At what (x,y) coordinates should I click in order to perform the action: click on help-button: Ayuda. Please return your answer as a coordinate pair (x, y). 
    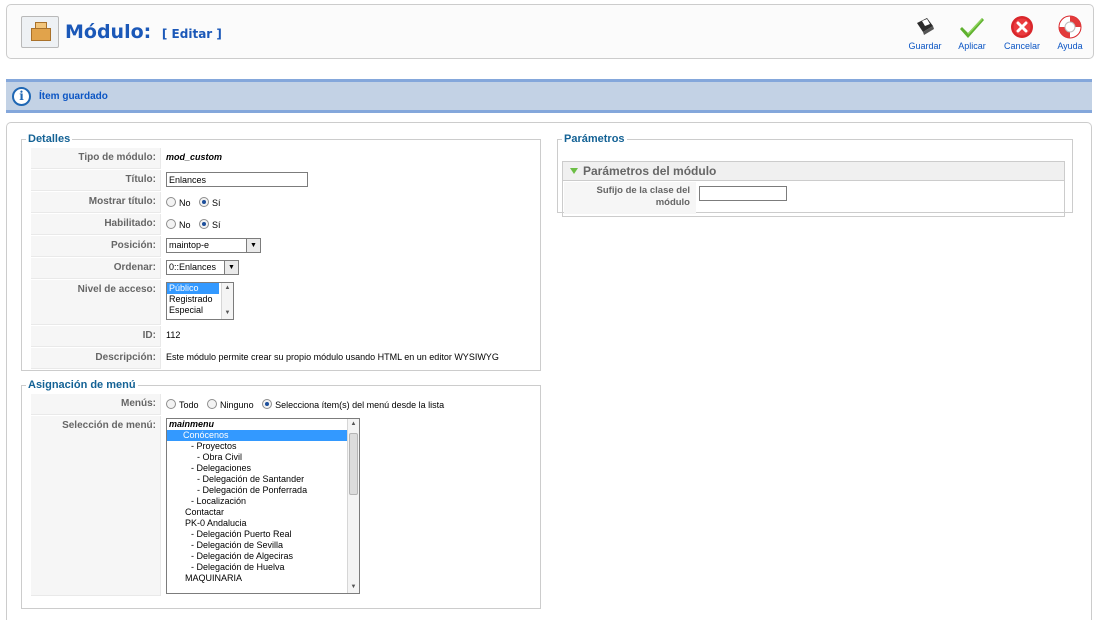
    Looking at the image, I should click on (1070, 37).